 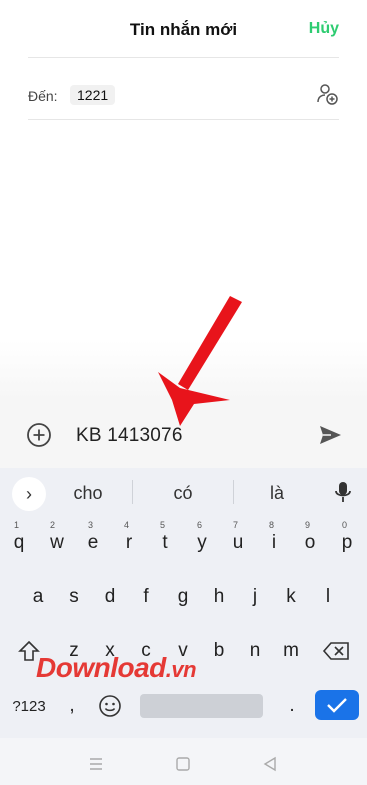 I want to click on key-x: x, so click(x=110, y=651).